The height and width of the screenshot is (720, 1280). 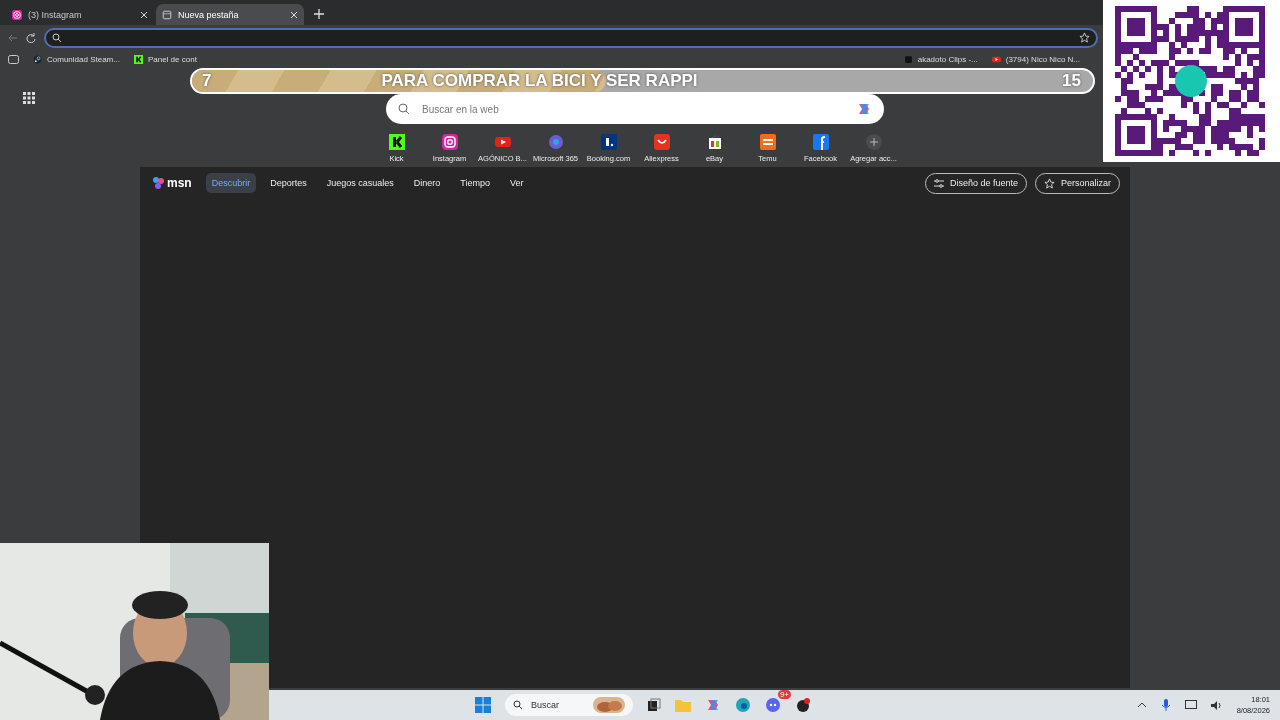 What do you see at coordinates (1165, 705) in the screenshot?
I see `microphone-icon` at bounding box center [1165, 705].